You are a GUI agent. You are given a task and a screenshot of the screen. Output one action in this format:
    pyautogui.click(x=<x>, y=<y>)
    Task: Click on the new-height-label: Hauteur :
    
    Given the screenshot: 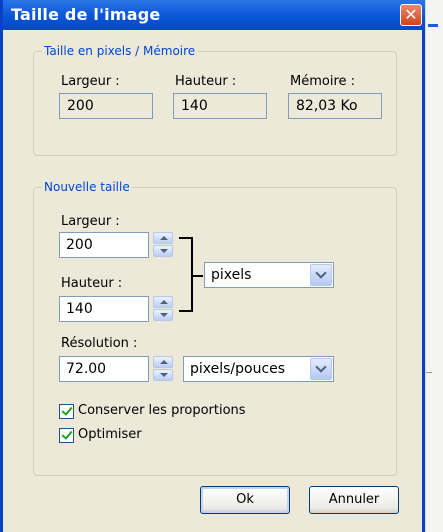 What is the action you would take?
    pyautogui.click(x=92, y=283)
    